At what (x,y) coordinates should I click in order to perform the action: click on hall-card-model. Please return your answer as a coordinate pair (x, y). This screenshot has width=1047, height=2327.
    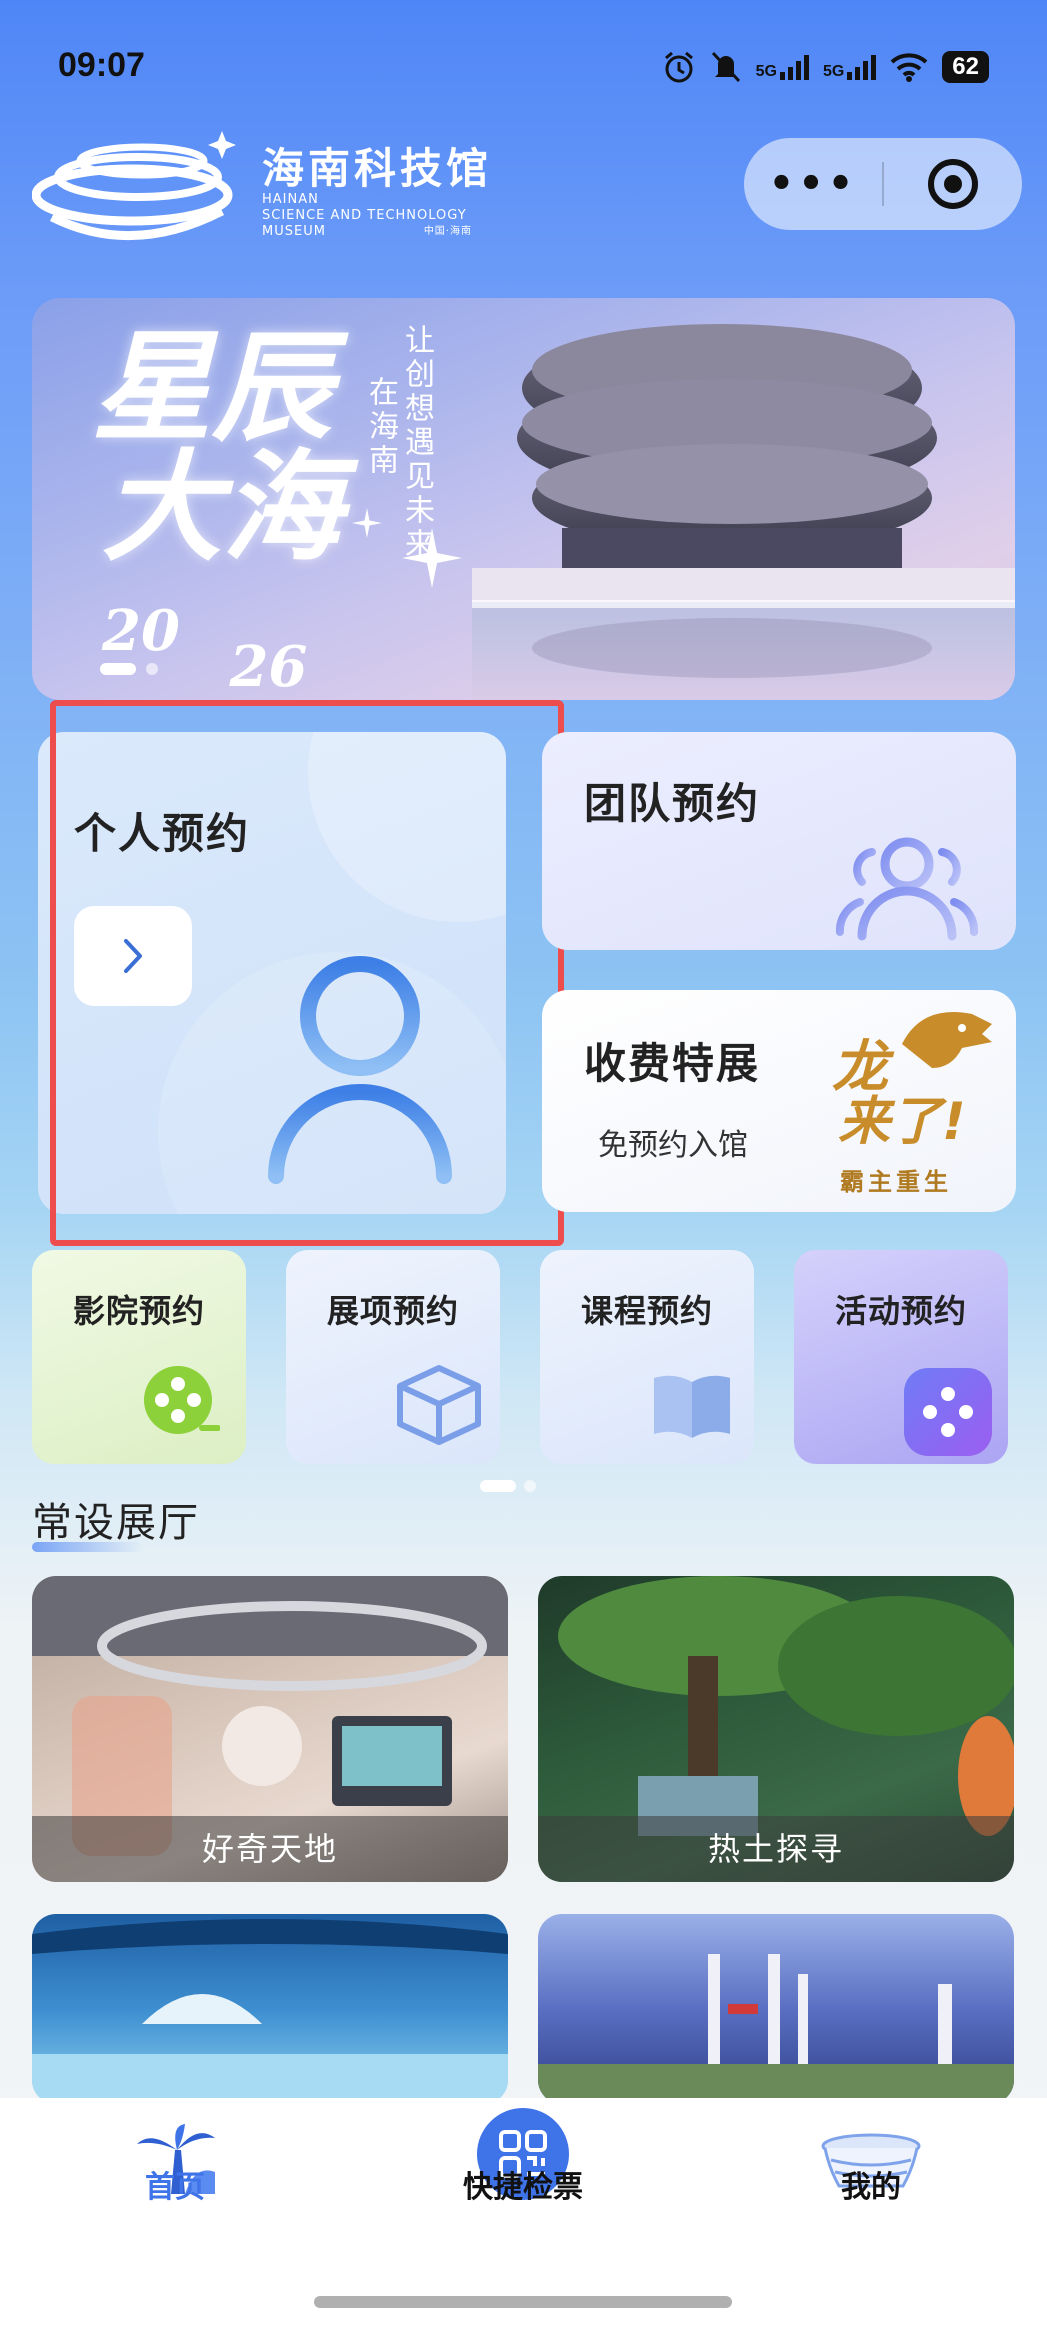
    Looking at the image, I should click on (776, 2009).